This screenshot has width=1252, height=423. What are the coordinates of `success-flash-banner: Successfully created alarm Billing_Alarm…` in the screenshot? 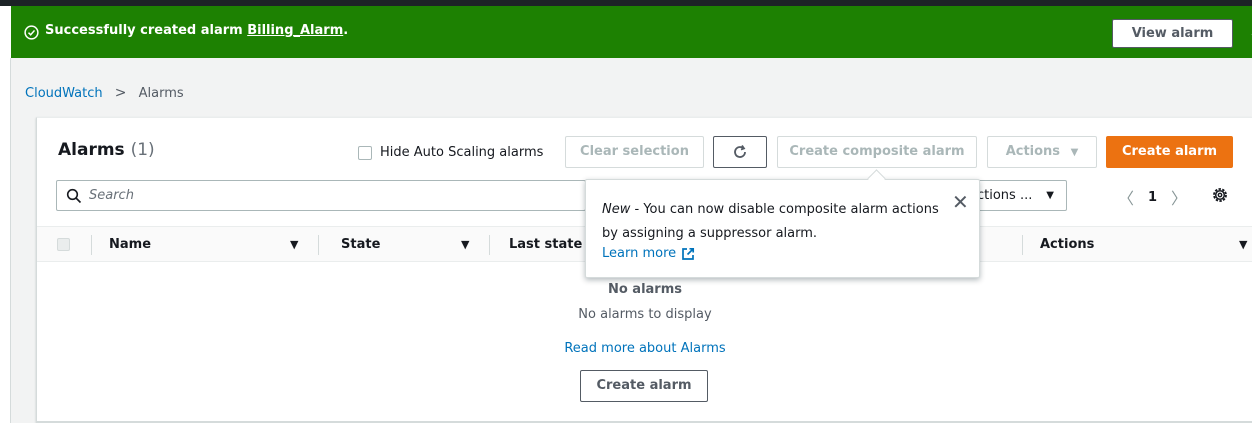 It's located at (631, 32).